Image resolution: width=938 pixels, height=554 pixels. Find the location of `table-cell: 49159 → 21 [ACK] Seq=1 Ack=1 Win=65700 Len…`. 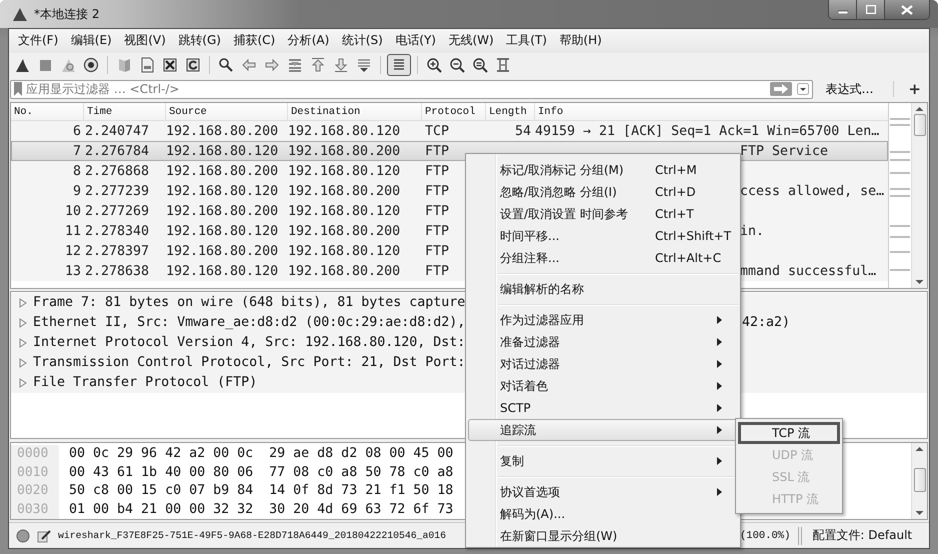

table-cell: 49159 → 21 [ACK] Seq=1 Ack=1 Win=65700 Len… is located at coordinates (707, 131).